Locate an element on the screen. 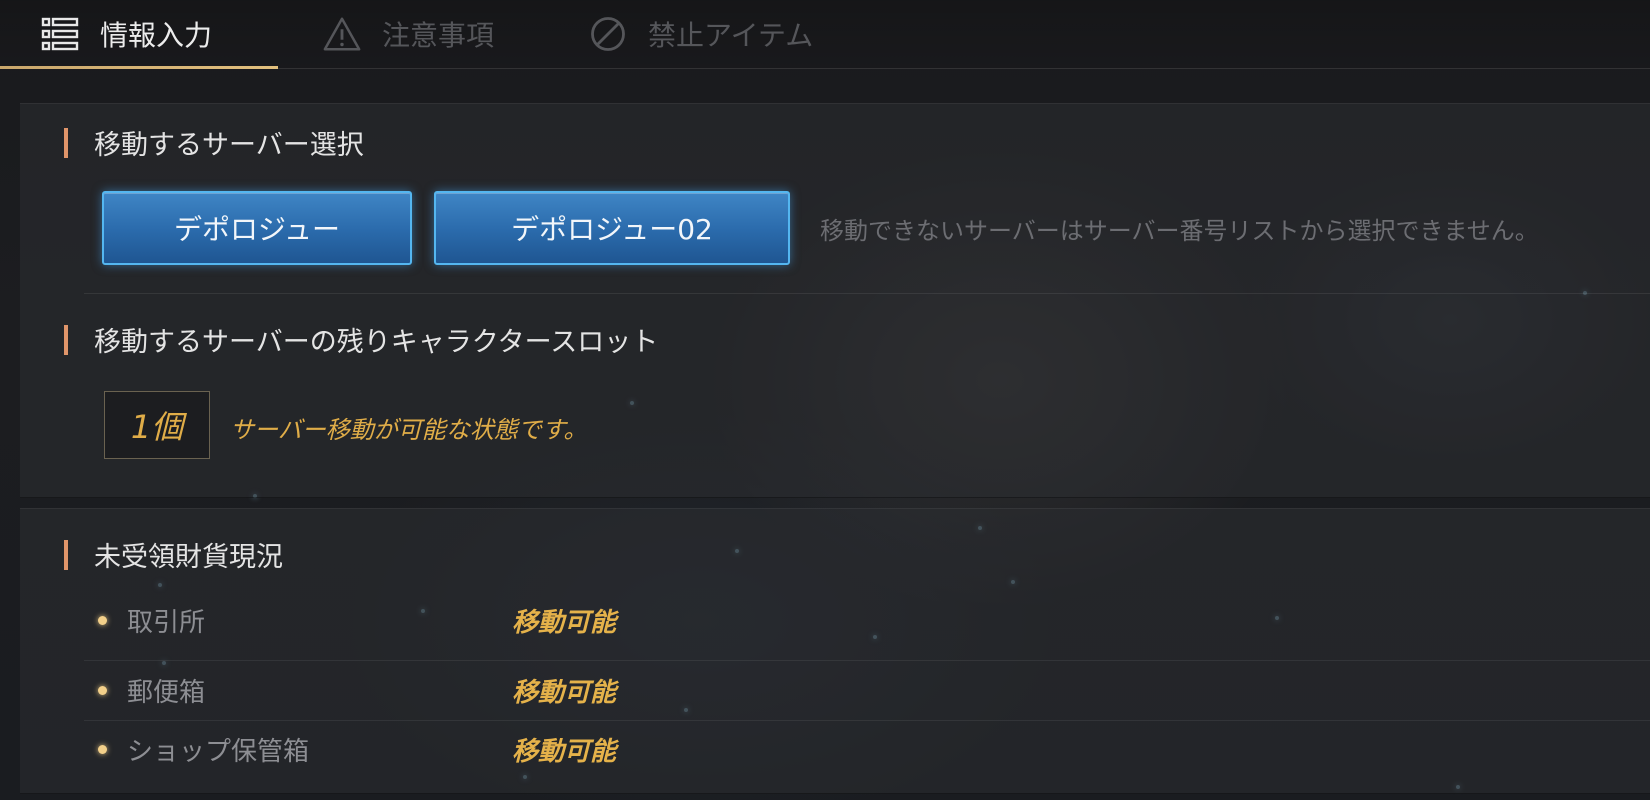 The width and height of the screenshot is (1650, 800). tab-prohibited-items: 禁止アイテム is located at coordinates (700, 34).